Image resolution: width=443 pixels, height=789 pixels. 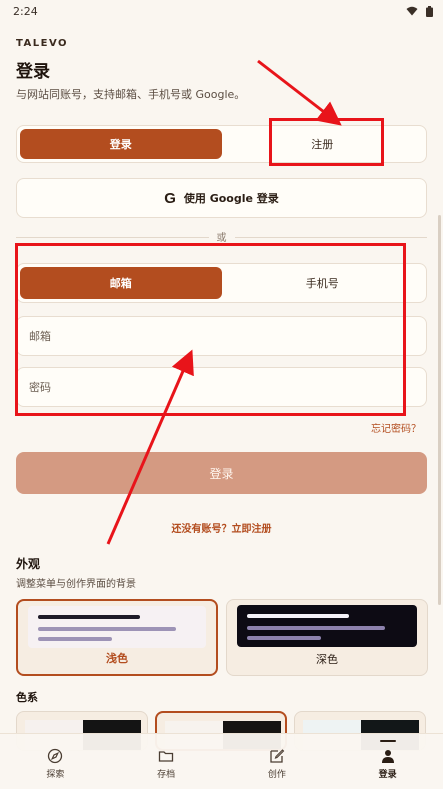 I want to click on status-time: 2:24, so click(x=25, y=11).